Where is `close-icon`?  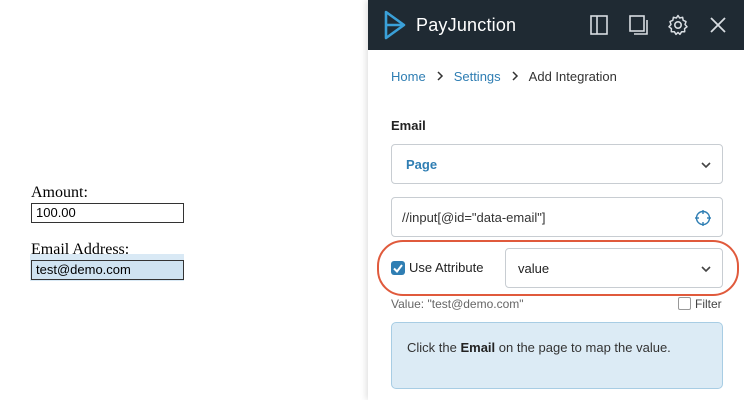
close-icon is located at coordinates (718, 25).